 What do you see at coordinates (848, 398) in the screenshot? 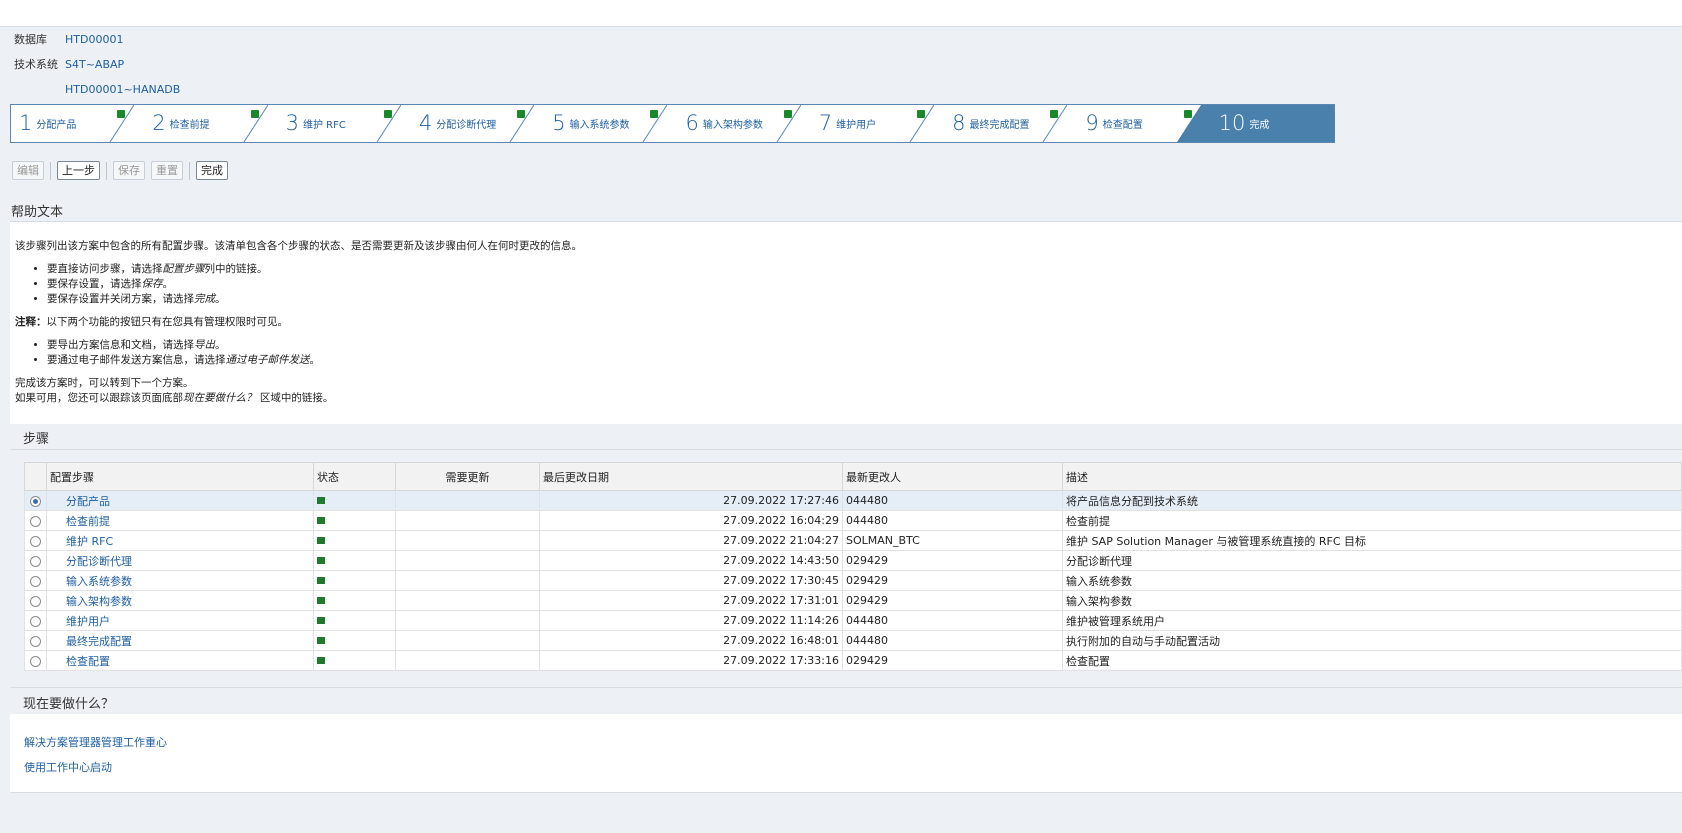
I see `help-outro-2: 如果可用，您还可以跟踪该页面底部现在要做什么？ 区域中的链接。` at bounding box center [848, 398].